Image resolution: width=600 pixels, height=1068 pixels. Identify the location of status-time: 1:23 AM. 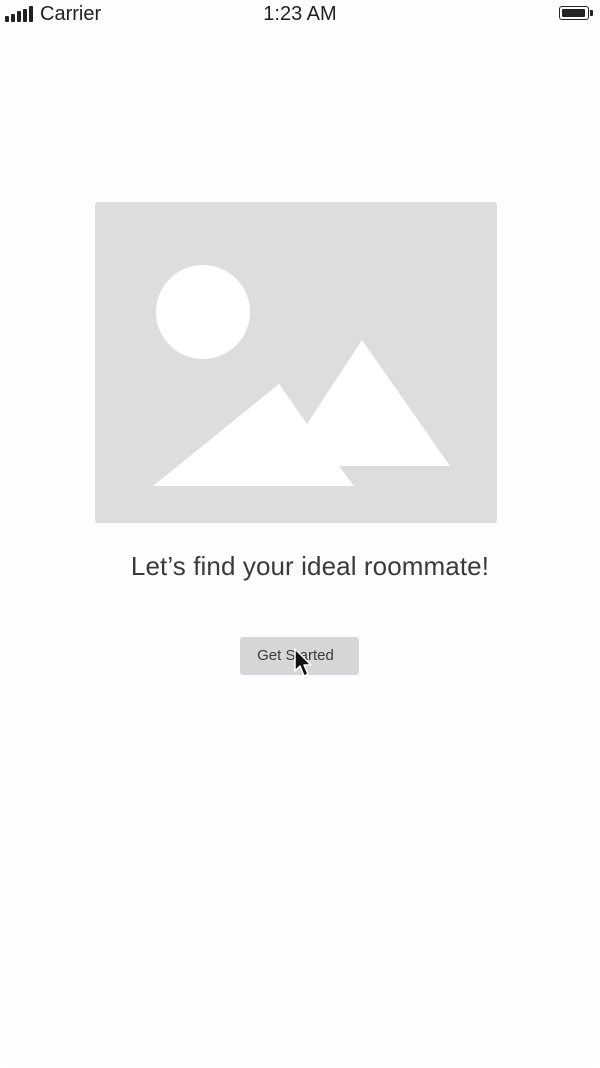
(300, 14).